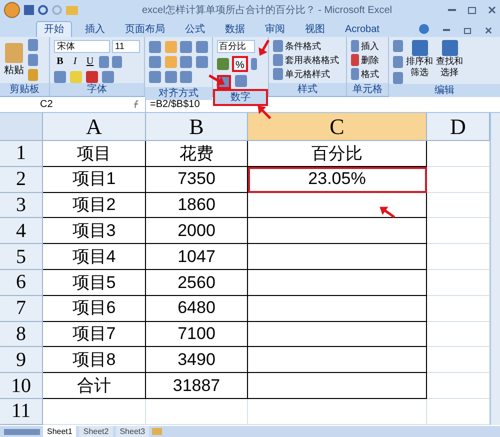  What do you see at coordinates (94, 309) in the screenshot?
I see `table-cell: 项目6` at bounding box center [94, 309].